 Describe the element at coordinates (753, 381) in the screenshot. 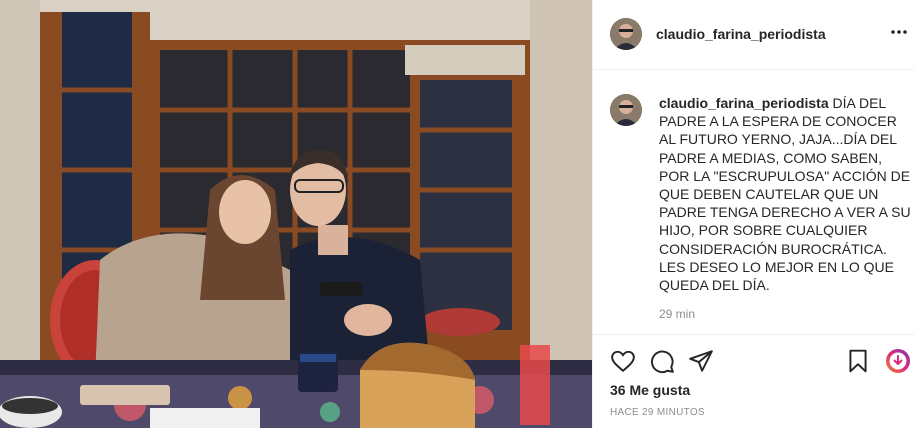

I see `action-bar: 36 Me gusta HACE 29 MINUTOS` at that location.